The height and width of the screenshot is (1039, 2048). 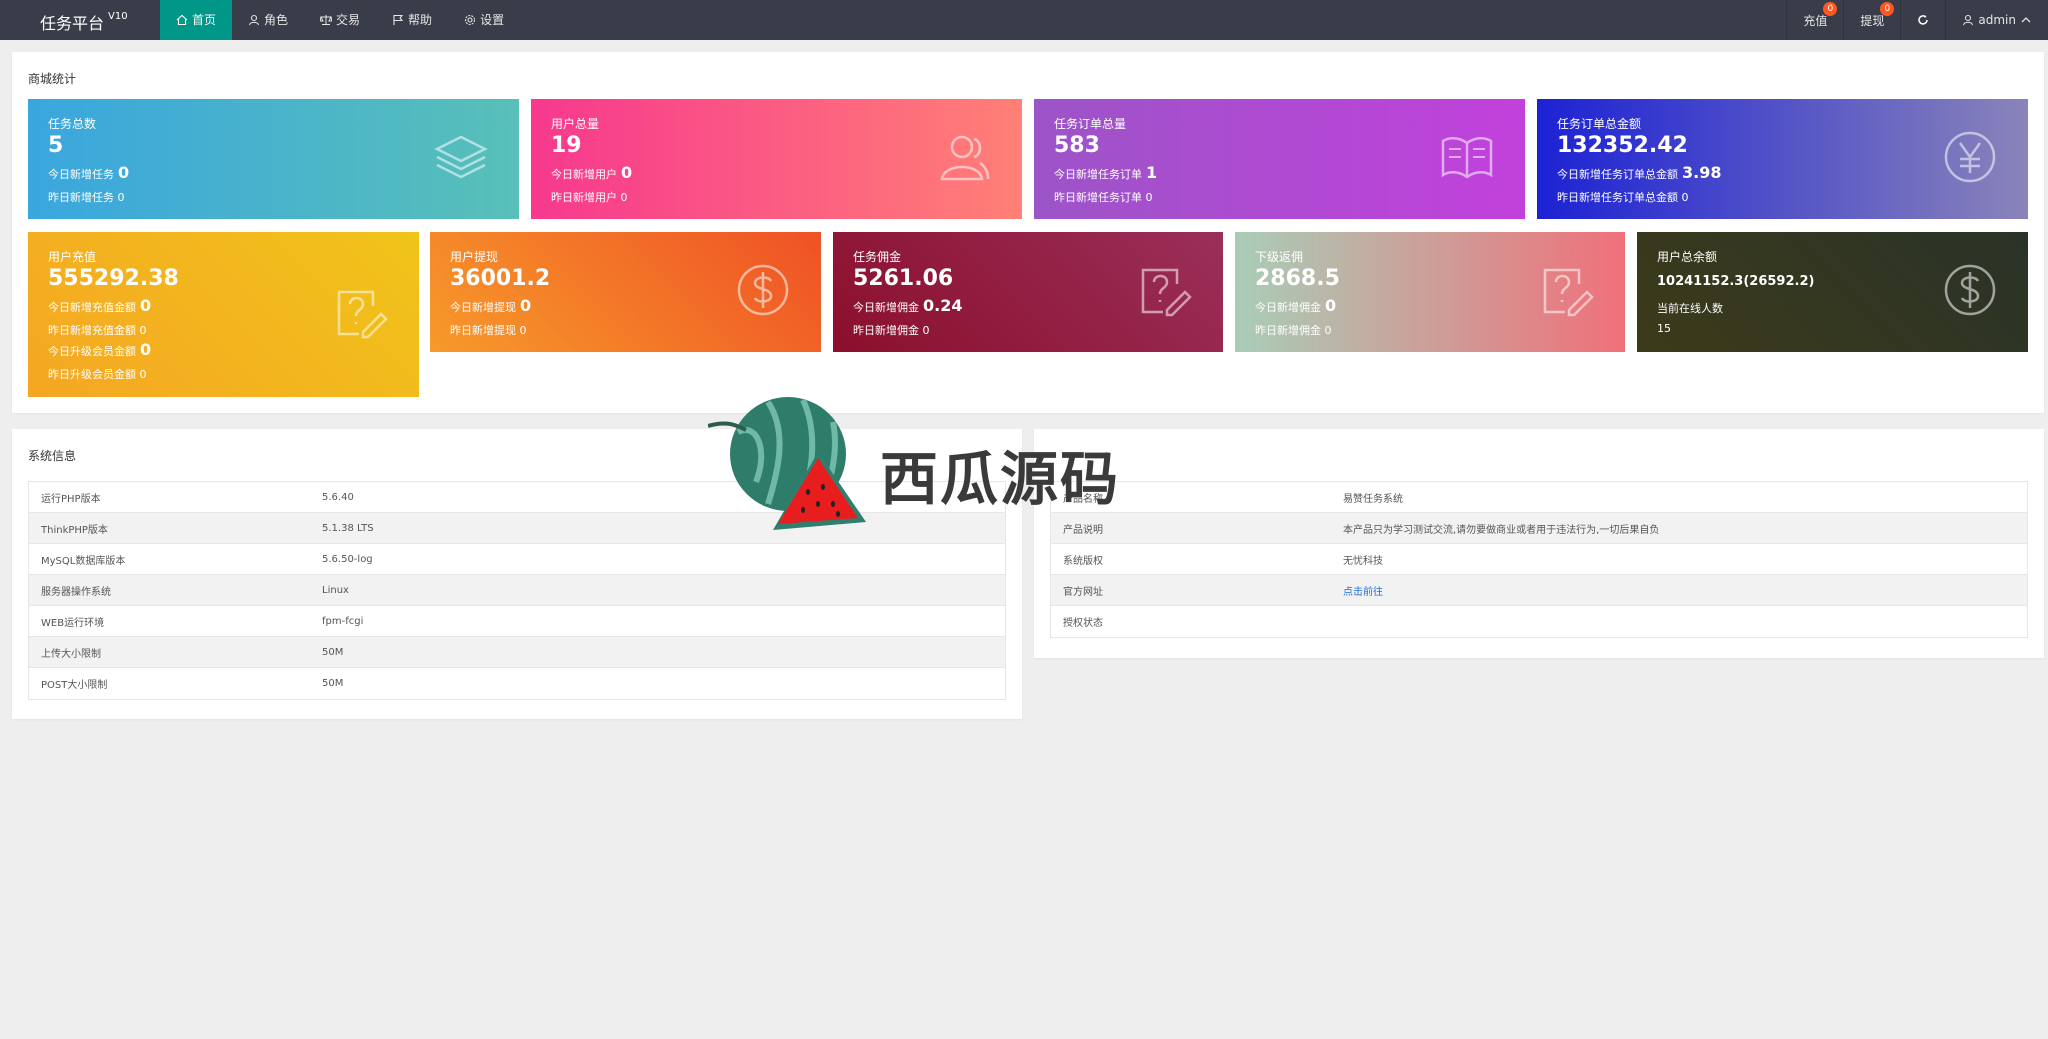 I want to click on nav-role-label: 角色, so click(x=276, y=20).